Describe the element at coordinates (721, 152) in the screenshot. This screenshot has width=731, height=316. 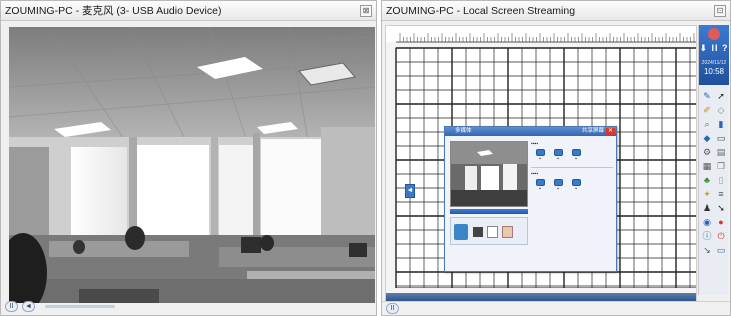
I see `print-icon: ▤` at that location.